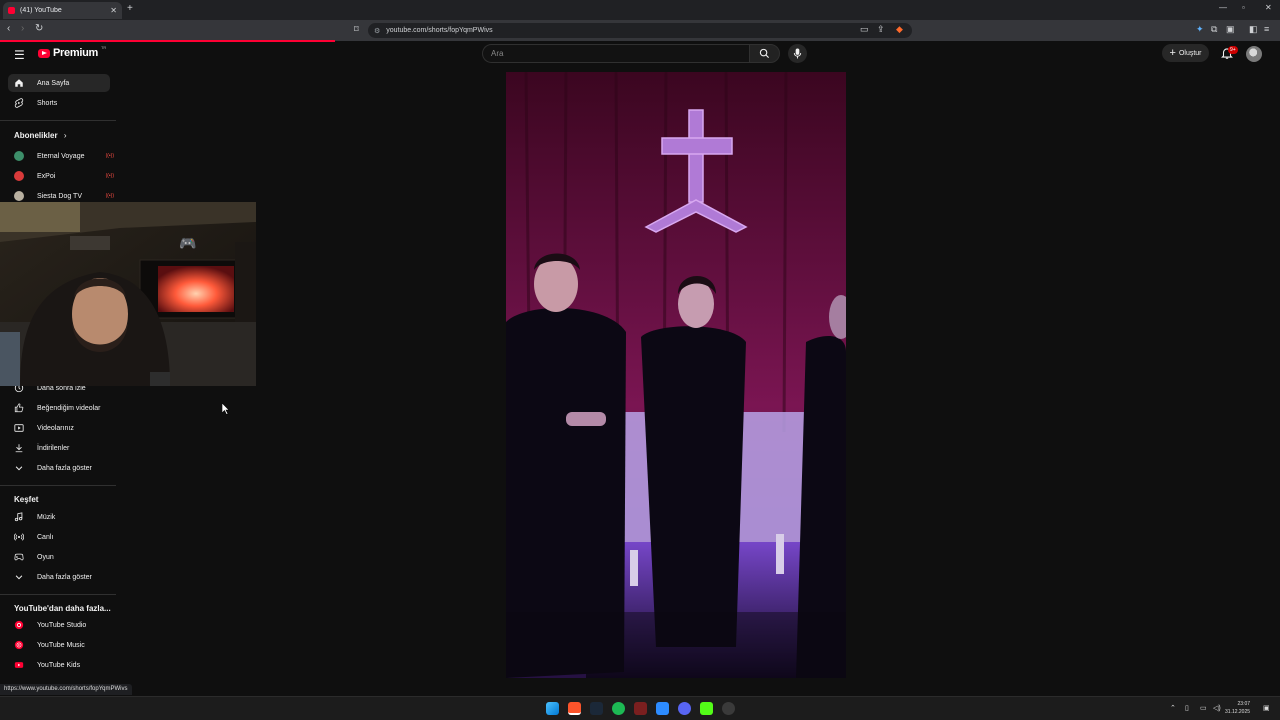 The height and width of the screenshot is (720, 1280). Describe the element at coordinates (19, 55) in the screenshot. I see `guide-menu-icon: ☰` at that location.